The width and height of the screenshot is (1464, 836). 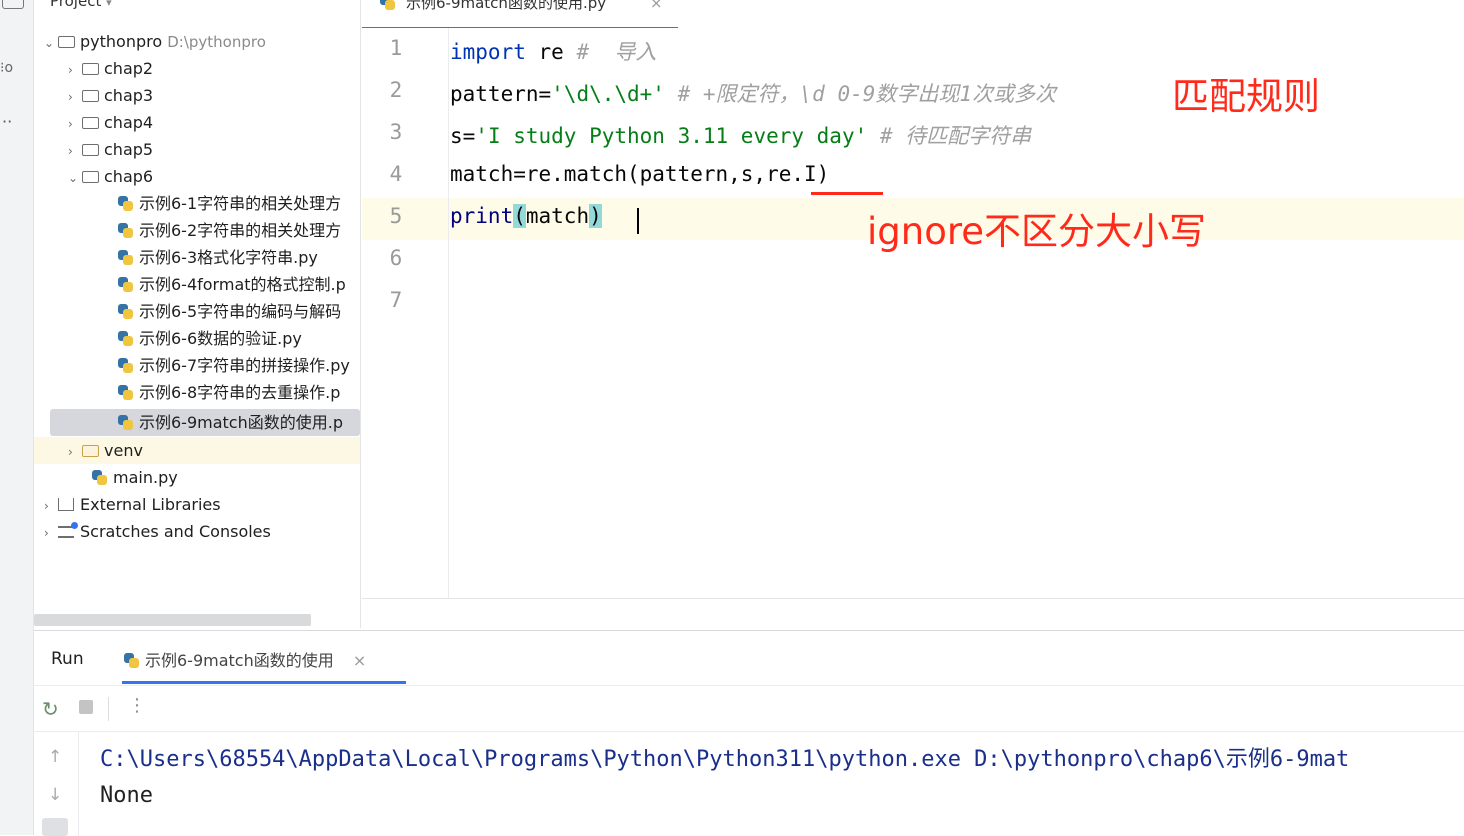 I want to click on console-gutter-divider, so click(x=78, y=784).